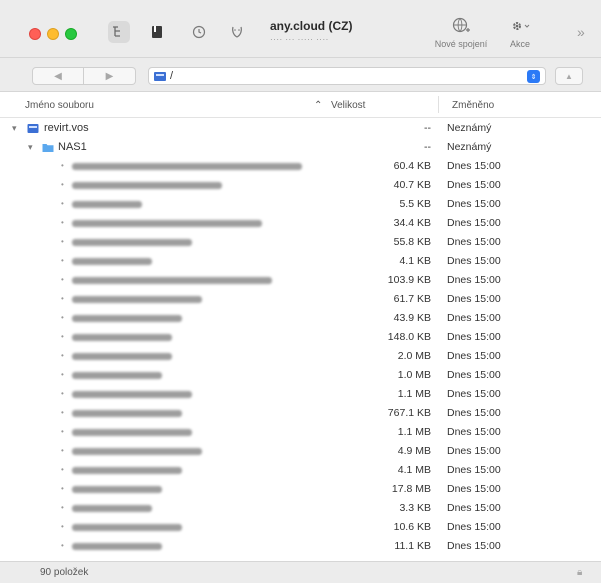  I want to click on list-item: • 60.4 KB Dnes 15:00, so click(300, 166).